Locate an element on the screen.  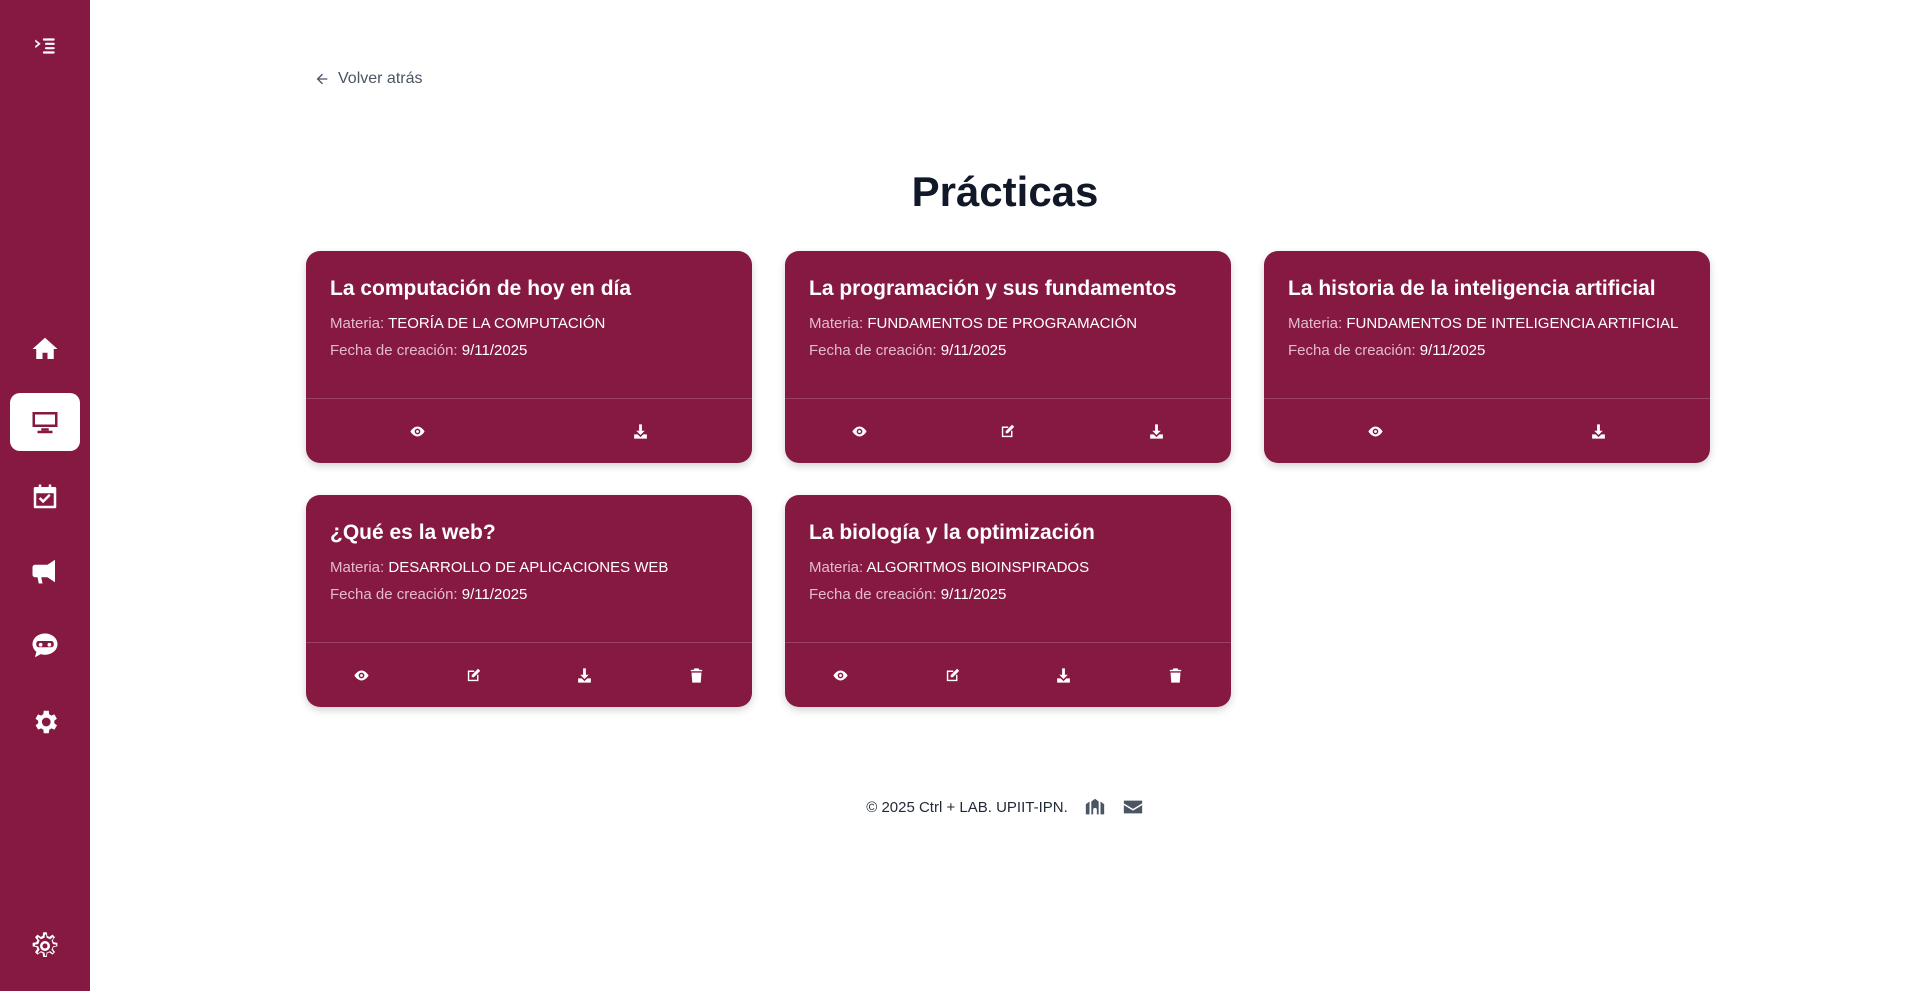
sidebar is located at coordinates (45, 495).